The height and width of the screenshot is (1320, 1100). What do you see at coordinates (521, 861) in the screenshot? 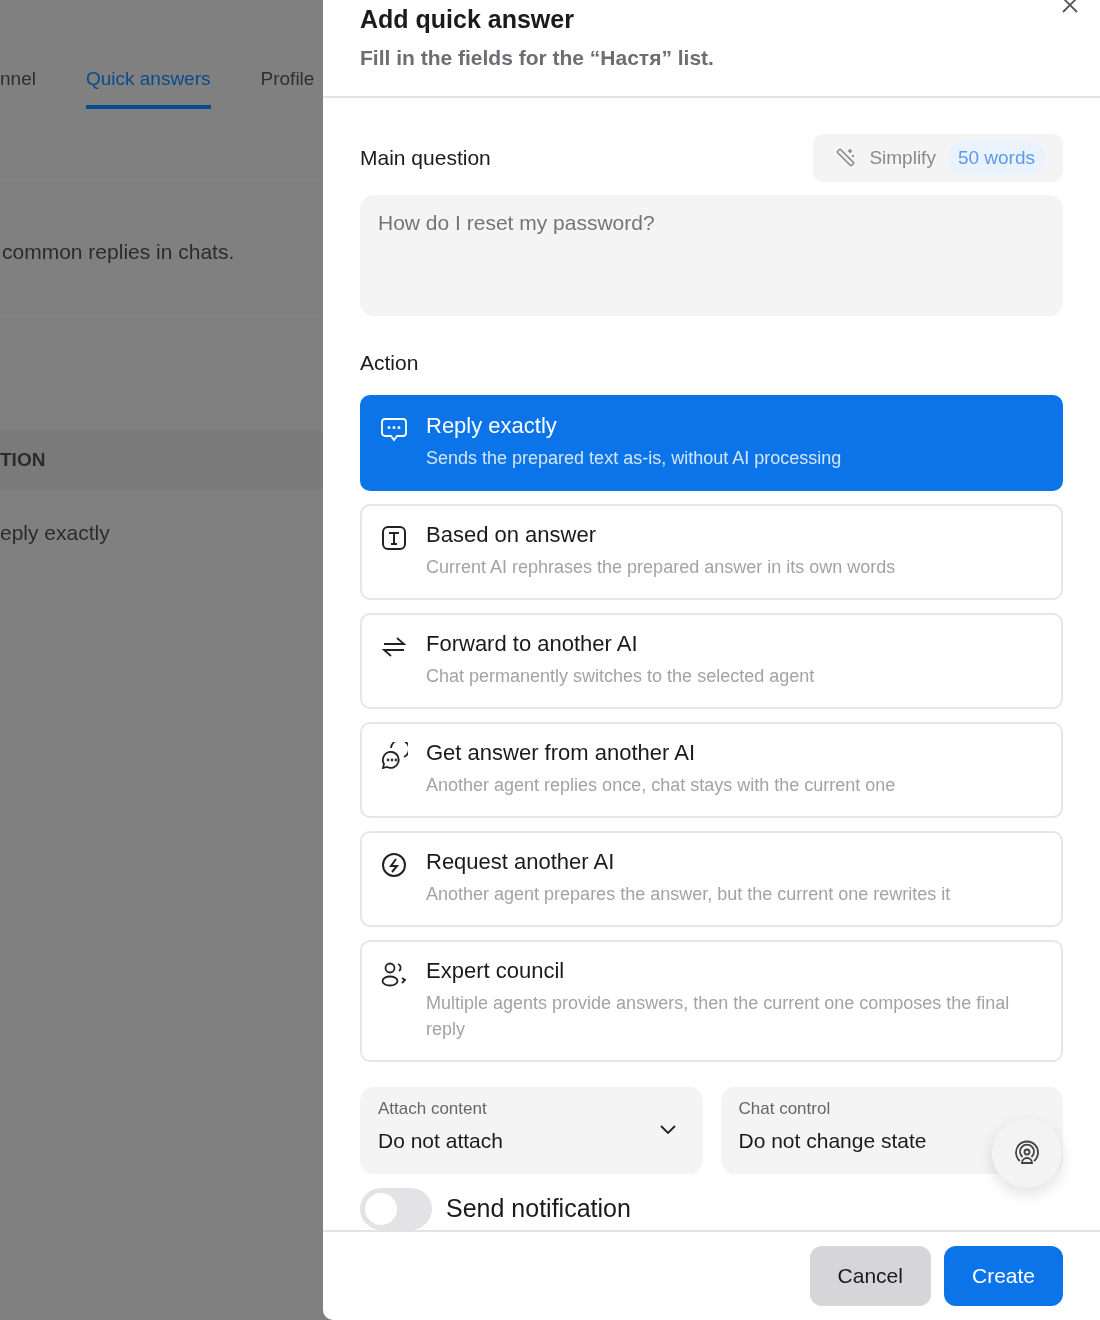
I see `option-title: Request another AI` at bounding box center [521, 861].